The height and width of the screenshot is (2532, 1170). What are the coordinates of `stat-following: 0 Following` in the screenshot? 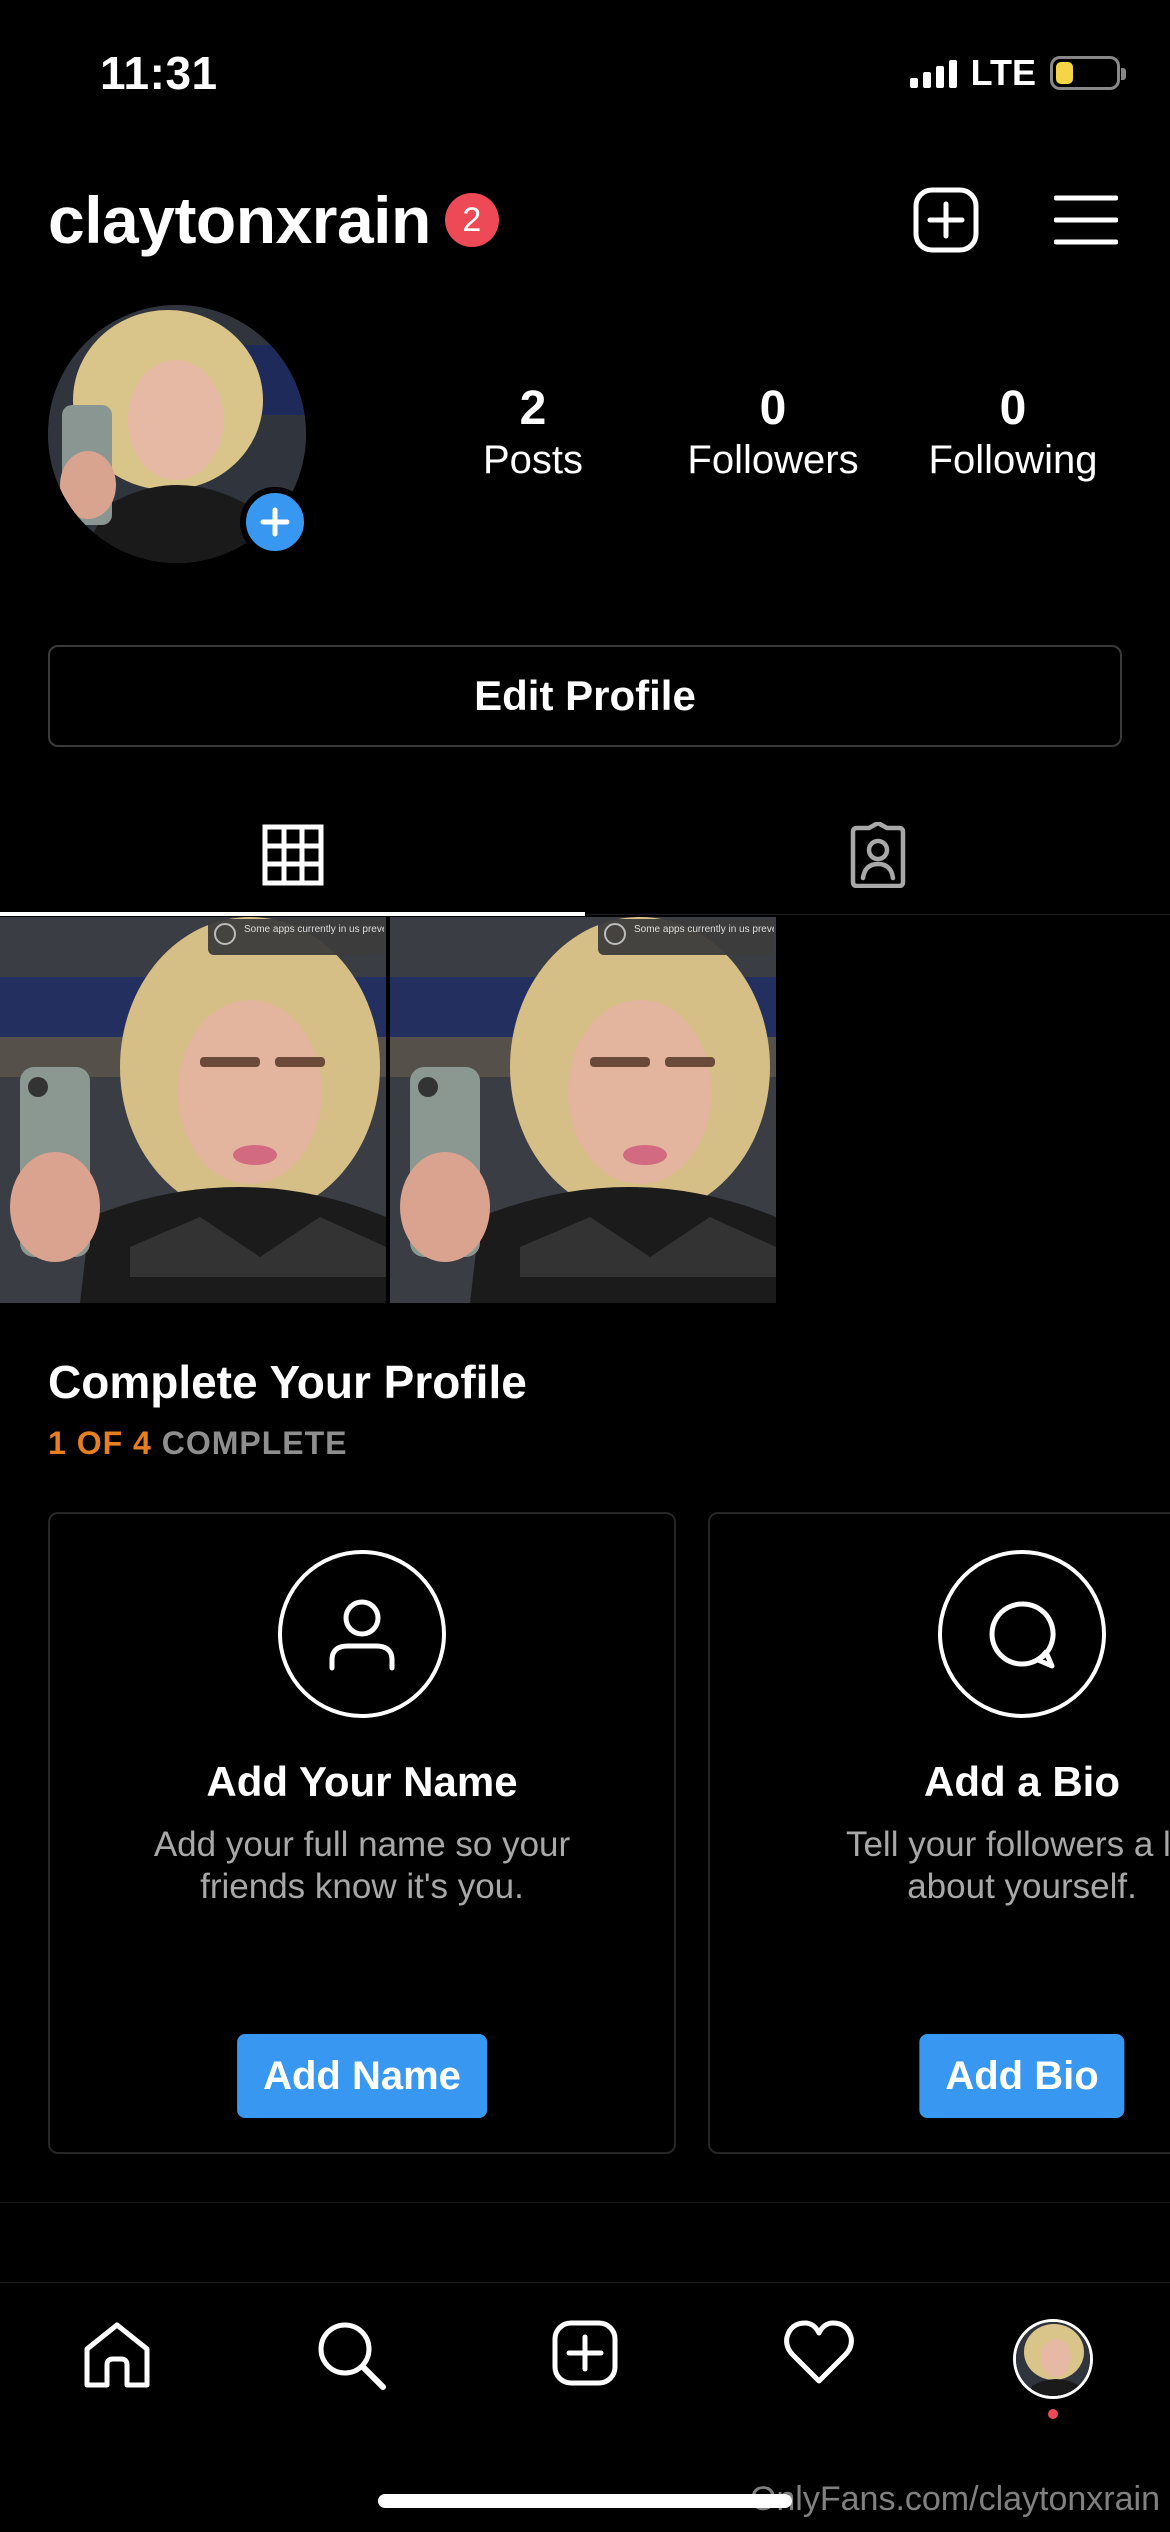 It's located at (1013, 433).